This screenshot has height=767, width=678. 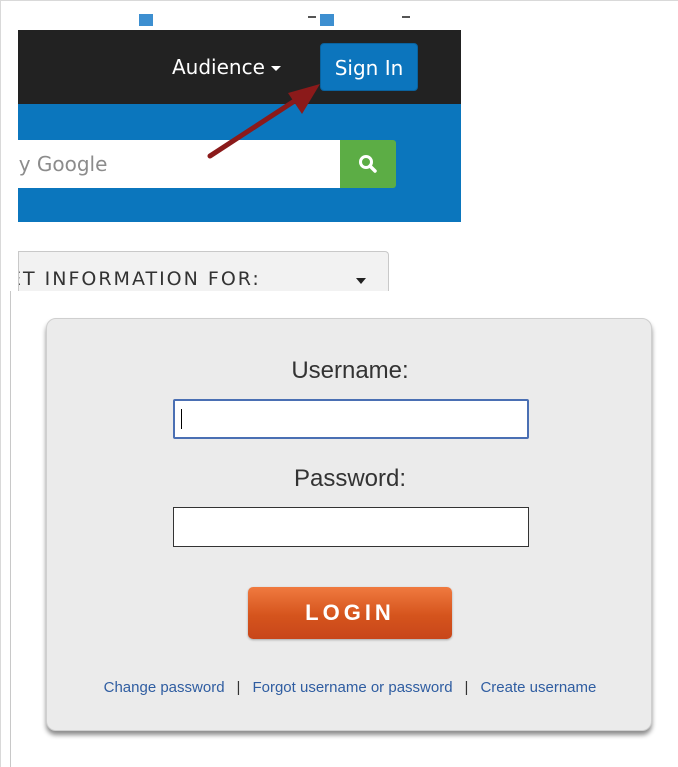 What do you see at coordinates (63, 164) in the screenshot?
I see `search-placeholder: by Google` at bounding box center [63, 164].